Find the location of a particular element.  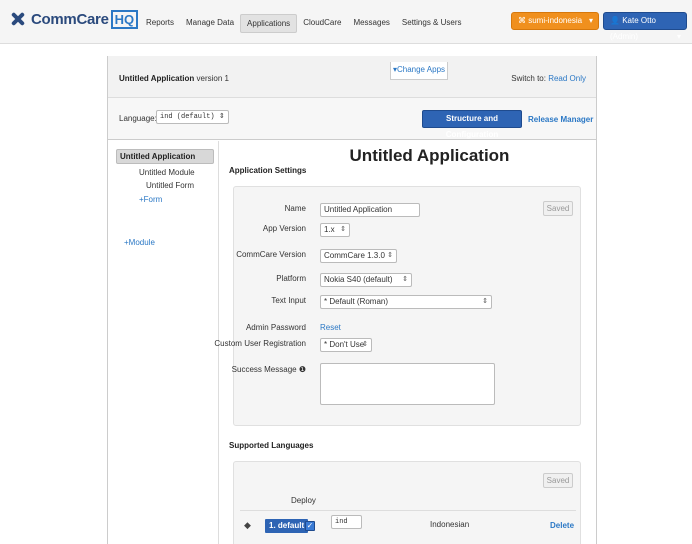

change-apps-button: ▾Change Apps is located at coordinates (419, 71).